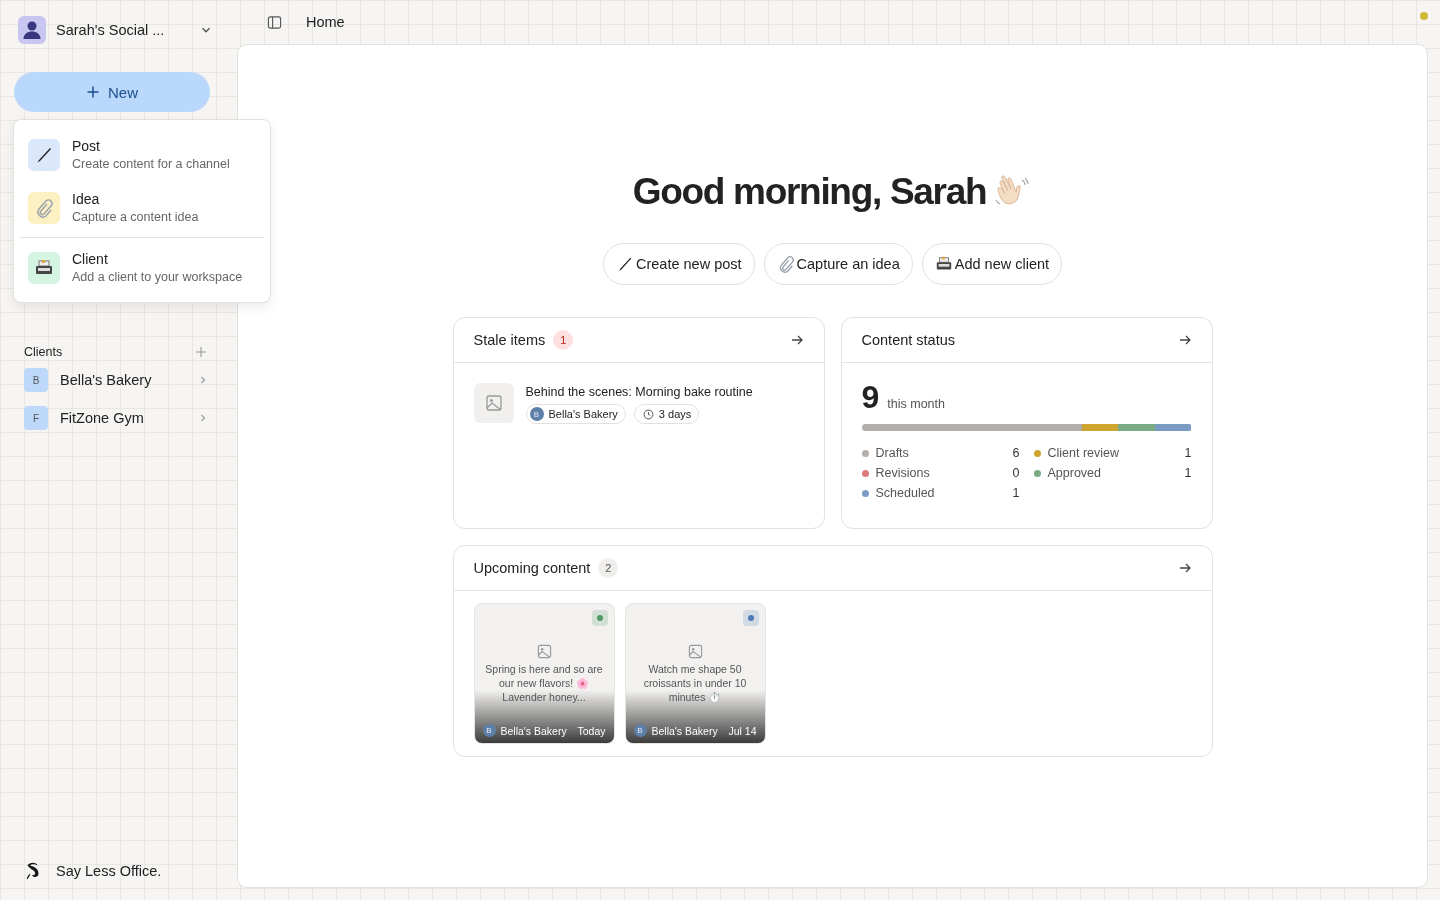 The image size is (1440, 900). What do you see at coordinates (742, 730) in the screenshot?
I see `tile-date: Jul 14` at bounding box center [742, 730].